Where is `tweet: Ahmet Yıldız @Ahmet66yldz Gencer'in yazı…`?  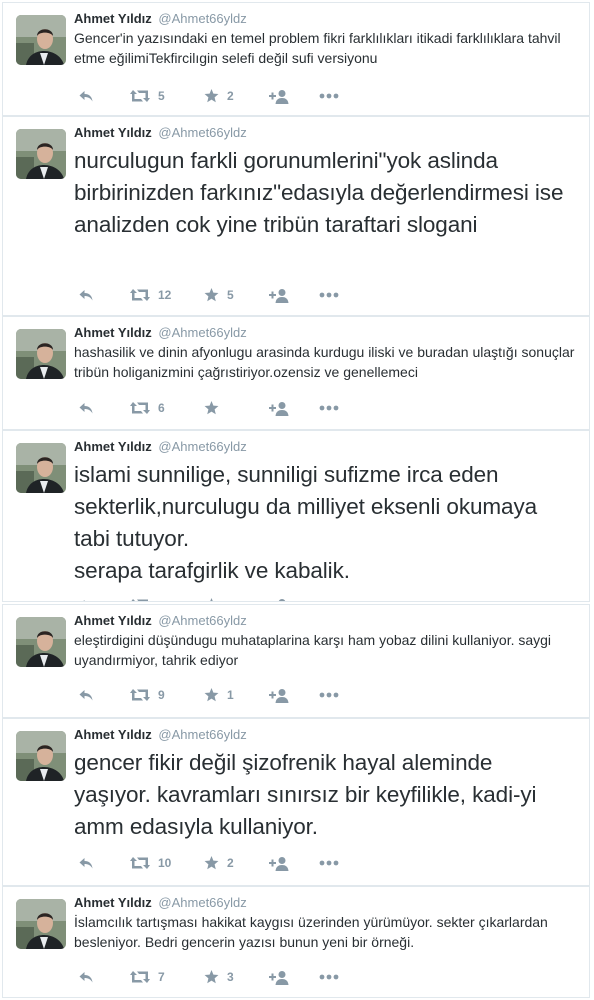 tweet: Ahmet Yıldız @Ahmet66yldz Gencer'in yazı… is located at coordinates (296, 59).